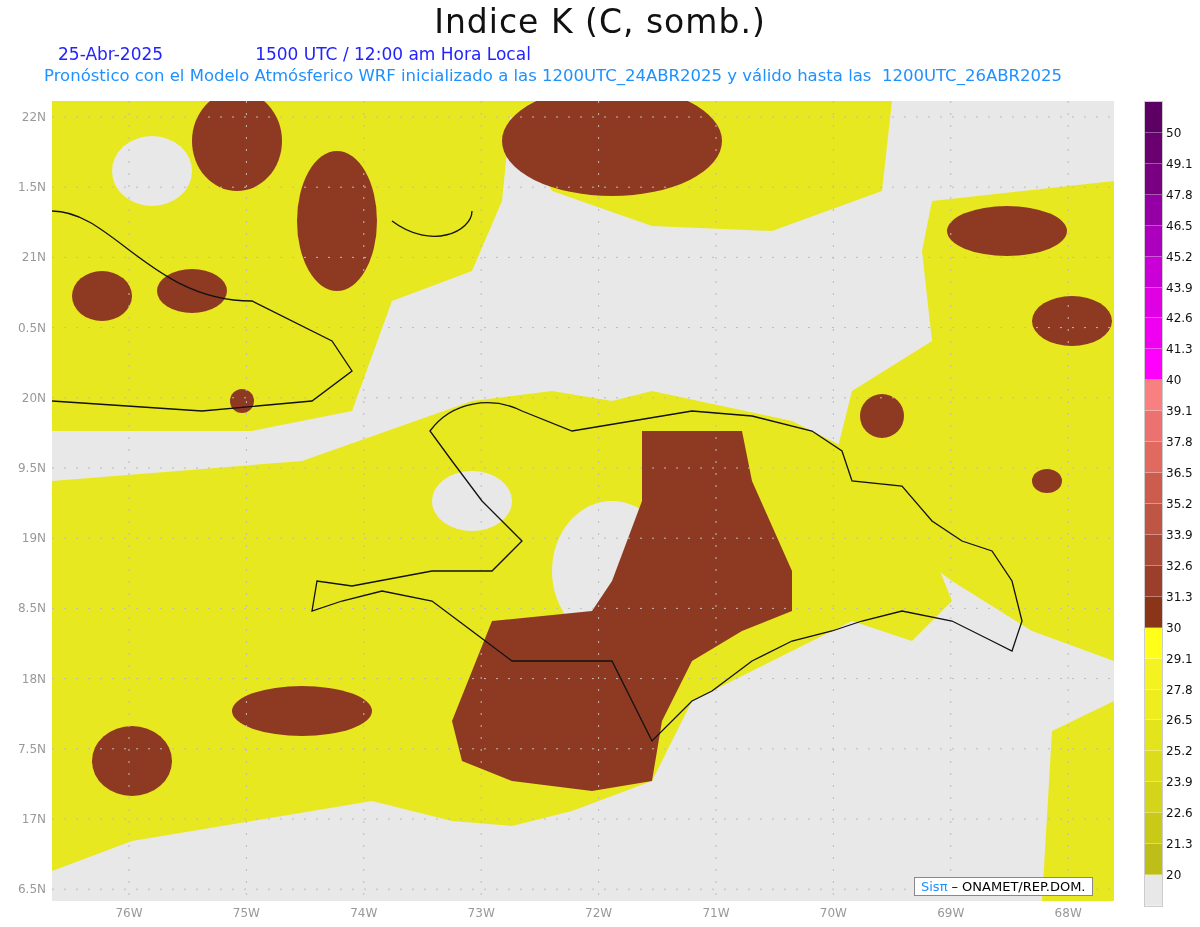 This screenshot has width=1200, height=927. What do you see at coordinates (1018, 886) in the screenshot?
I see `credit-text: – ONAMET/REP.DOM.` at bounding box center [1018, 886].